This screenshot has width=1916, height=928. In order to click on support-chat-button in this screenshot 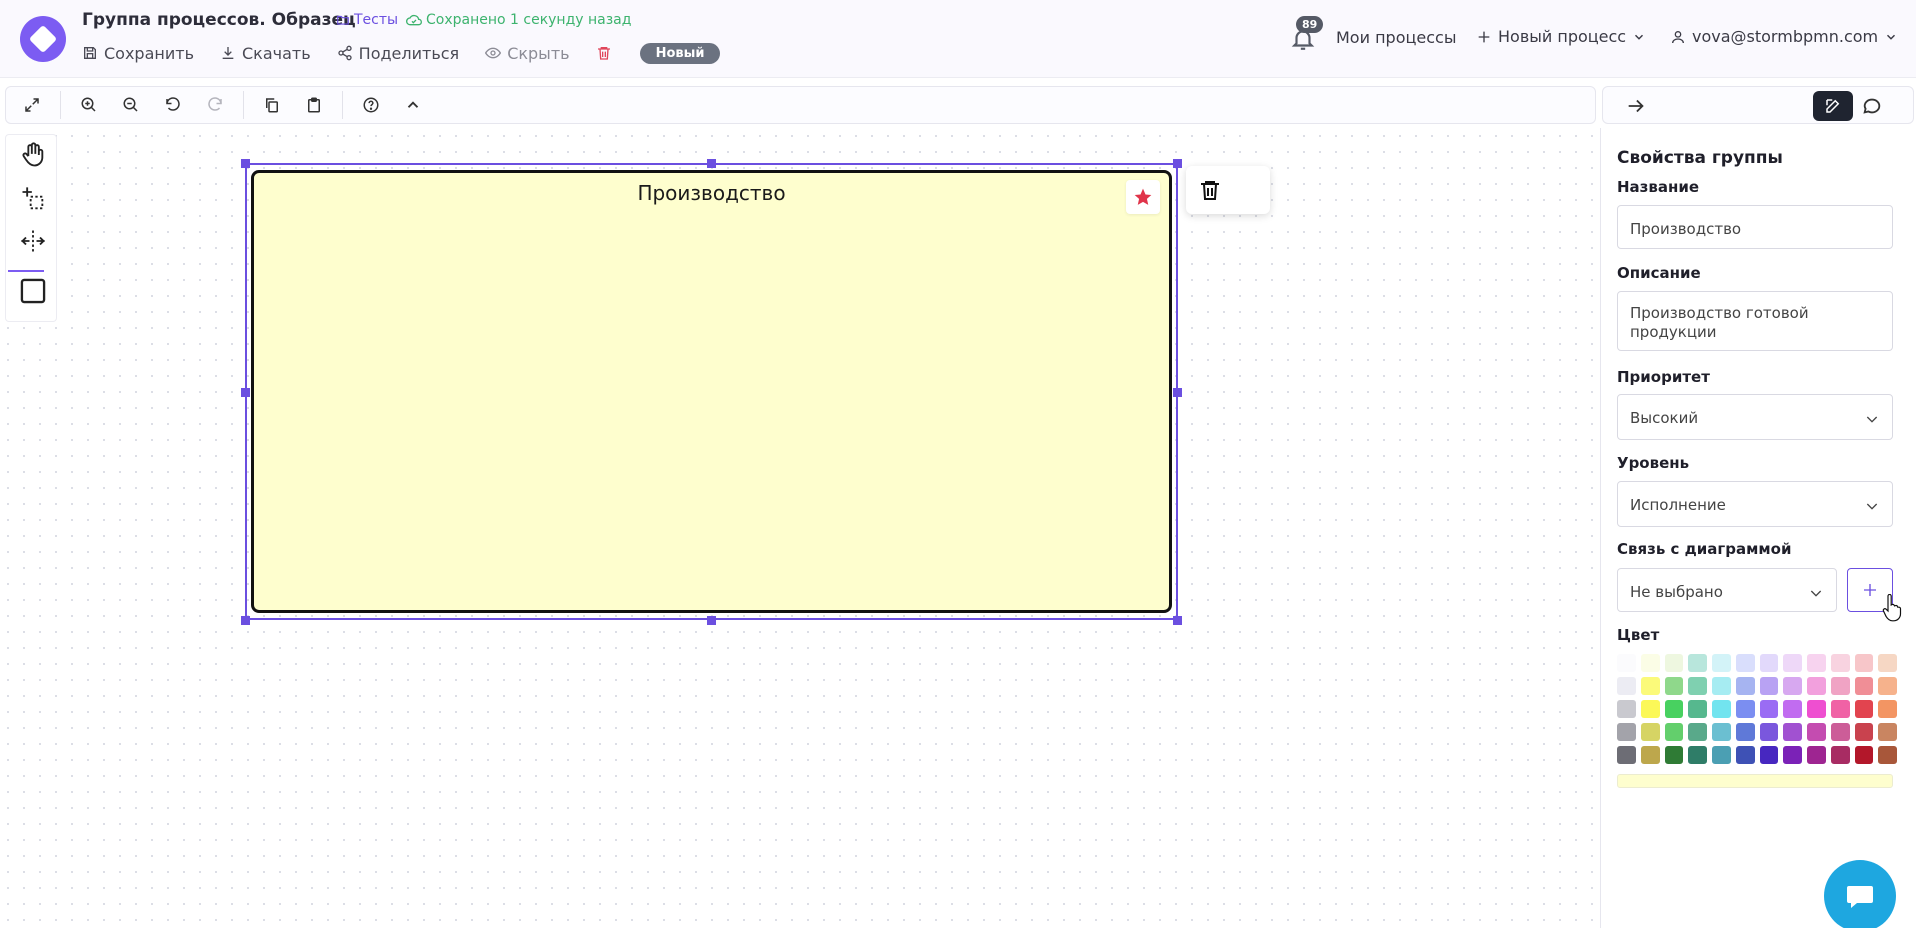, I will do `click(1860, 894)`.